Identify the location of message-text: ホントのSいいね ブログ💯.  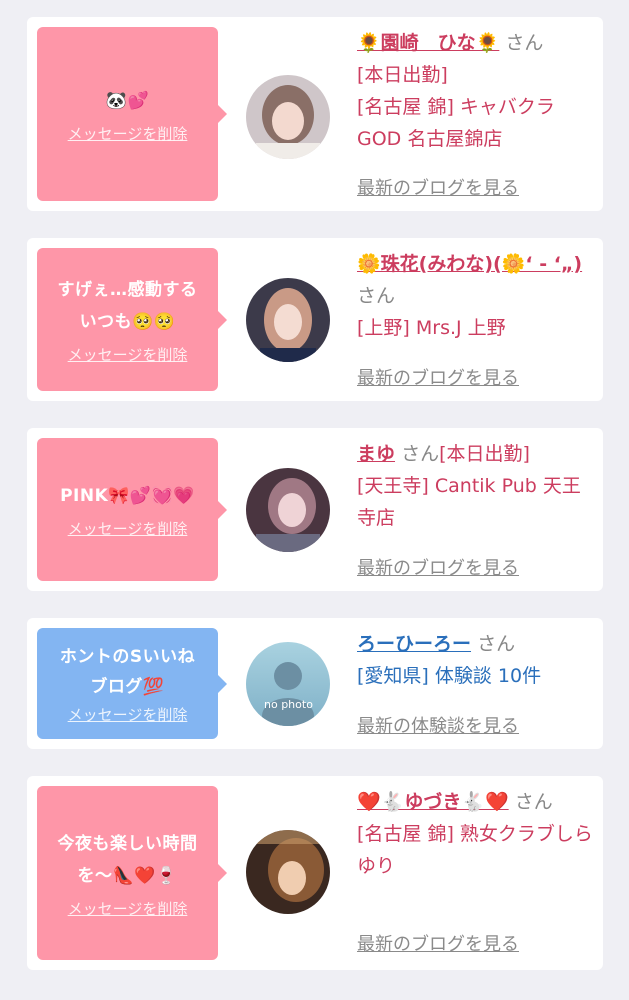
(127, 672).